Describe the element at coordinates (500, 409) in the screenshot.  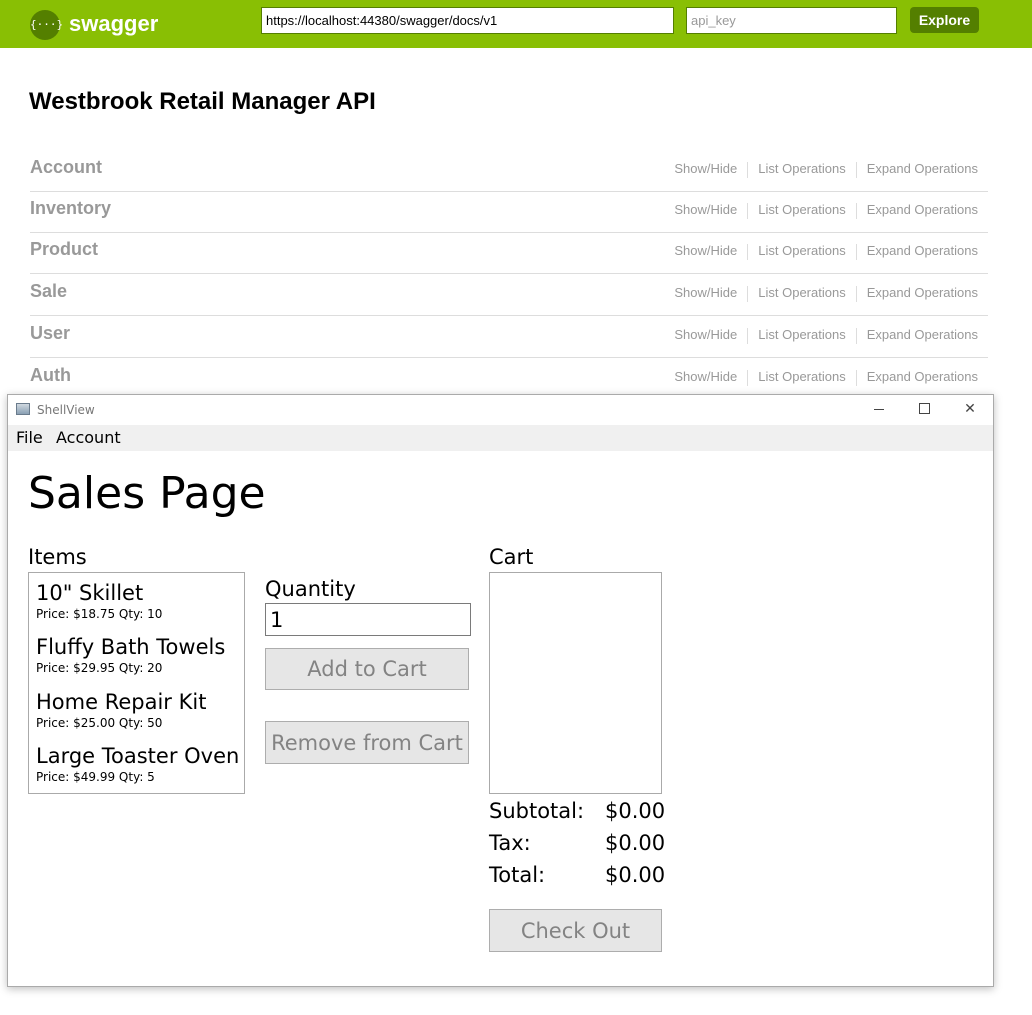
I see `window-titlebar: ShellView ✕` at that location.